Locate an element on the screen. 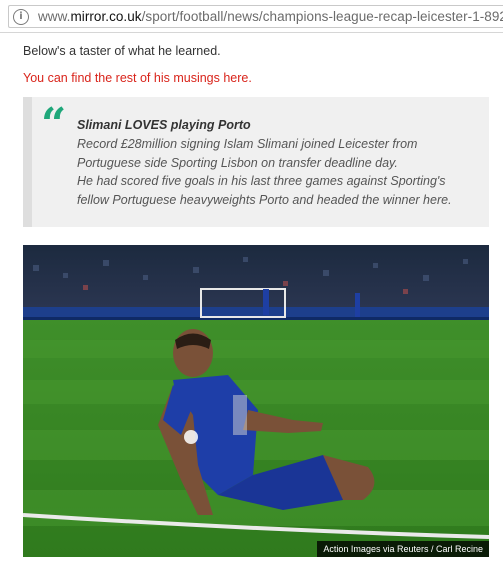 The image size is (503, 565). url-prefix: www. is located at coordinates (54, 16).